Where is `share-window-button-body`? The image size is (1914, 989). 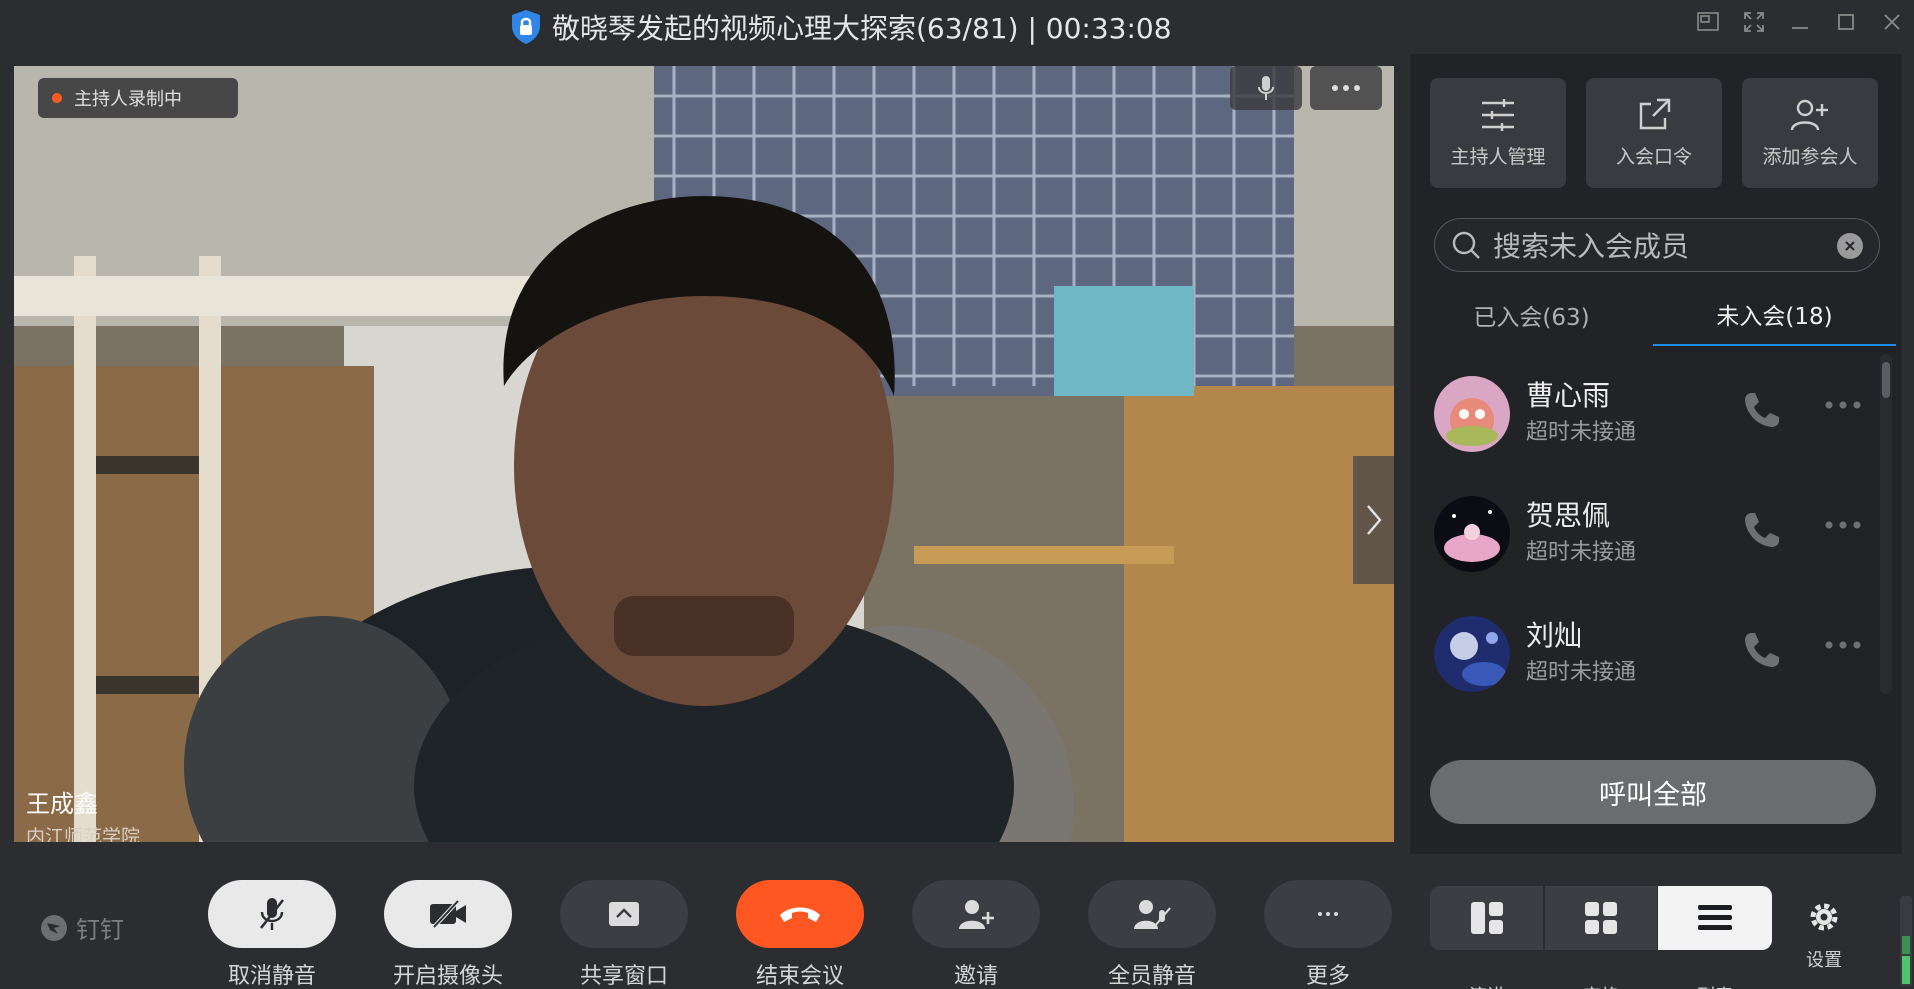 share-window-button-body is located at coordinates (624, 914).